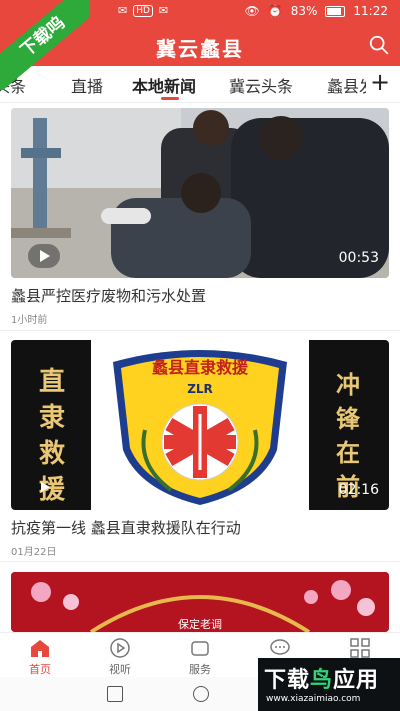  What do you see at coordinates (29, 320) in the screenshot?
I see `news-time: 1小时前` at bounding box center [29, 320].